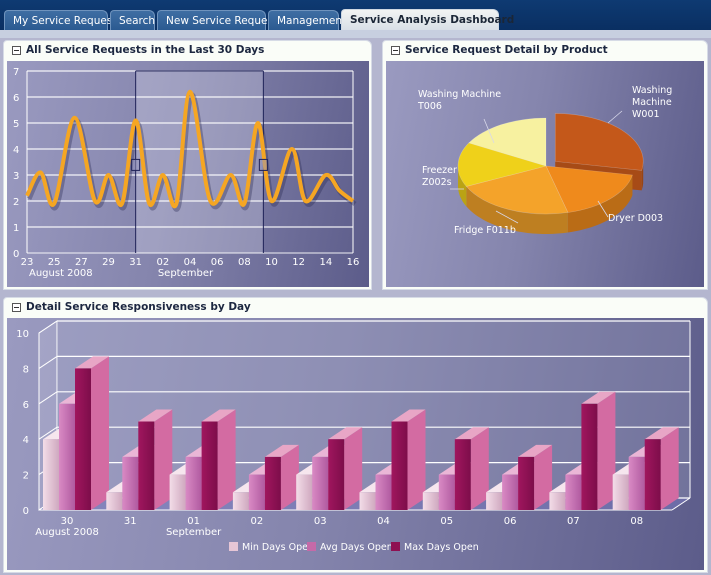 This screenshot has height=575, width=711. Describe the element at coordinates (459, 94) in the screenshot. I see `pie-label-line: Washing Machine` at that location.